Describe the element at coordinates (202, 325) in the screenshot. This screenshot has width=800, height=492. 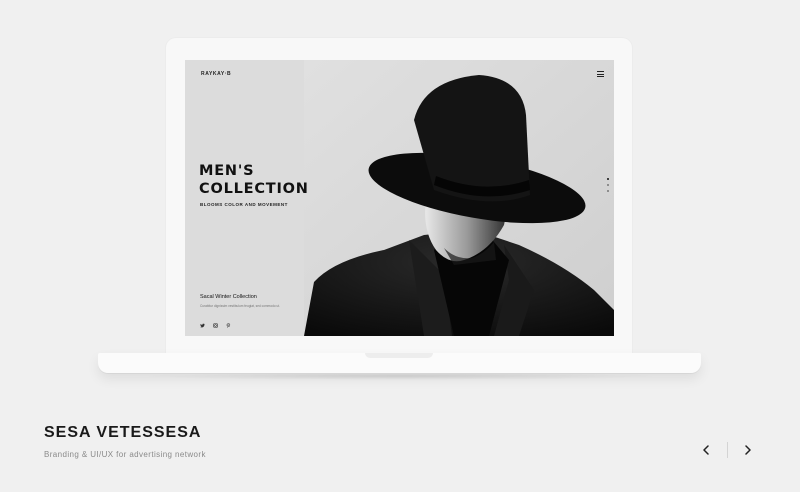
I see `twitter-icon` at that location.